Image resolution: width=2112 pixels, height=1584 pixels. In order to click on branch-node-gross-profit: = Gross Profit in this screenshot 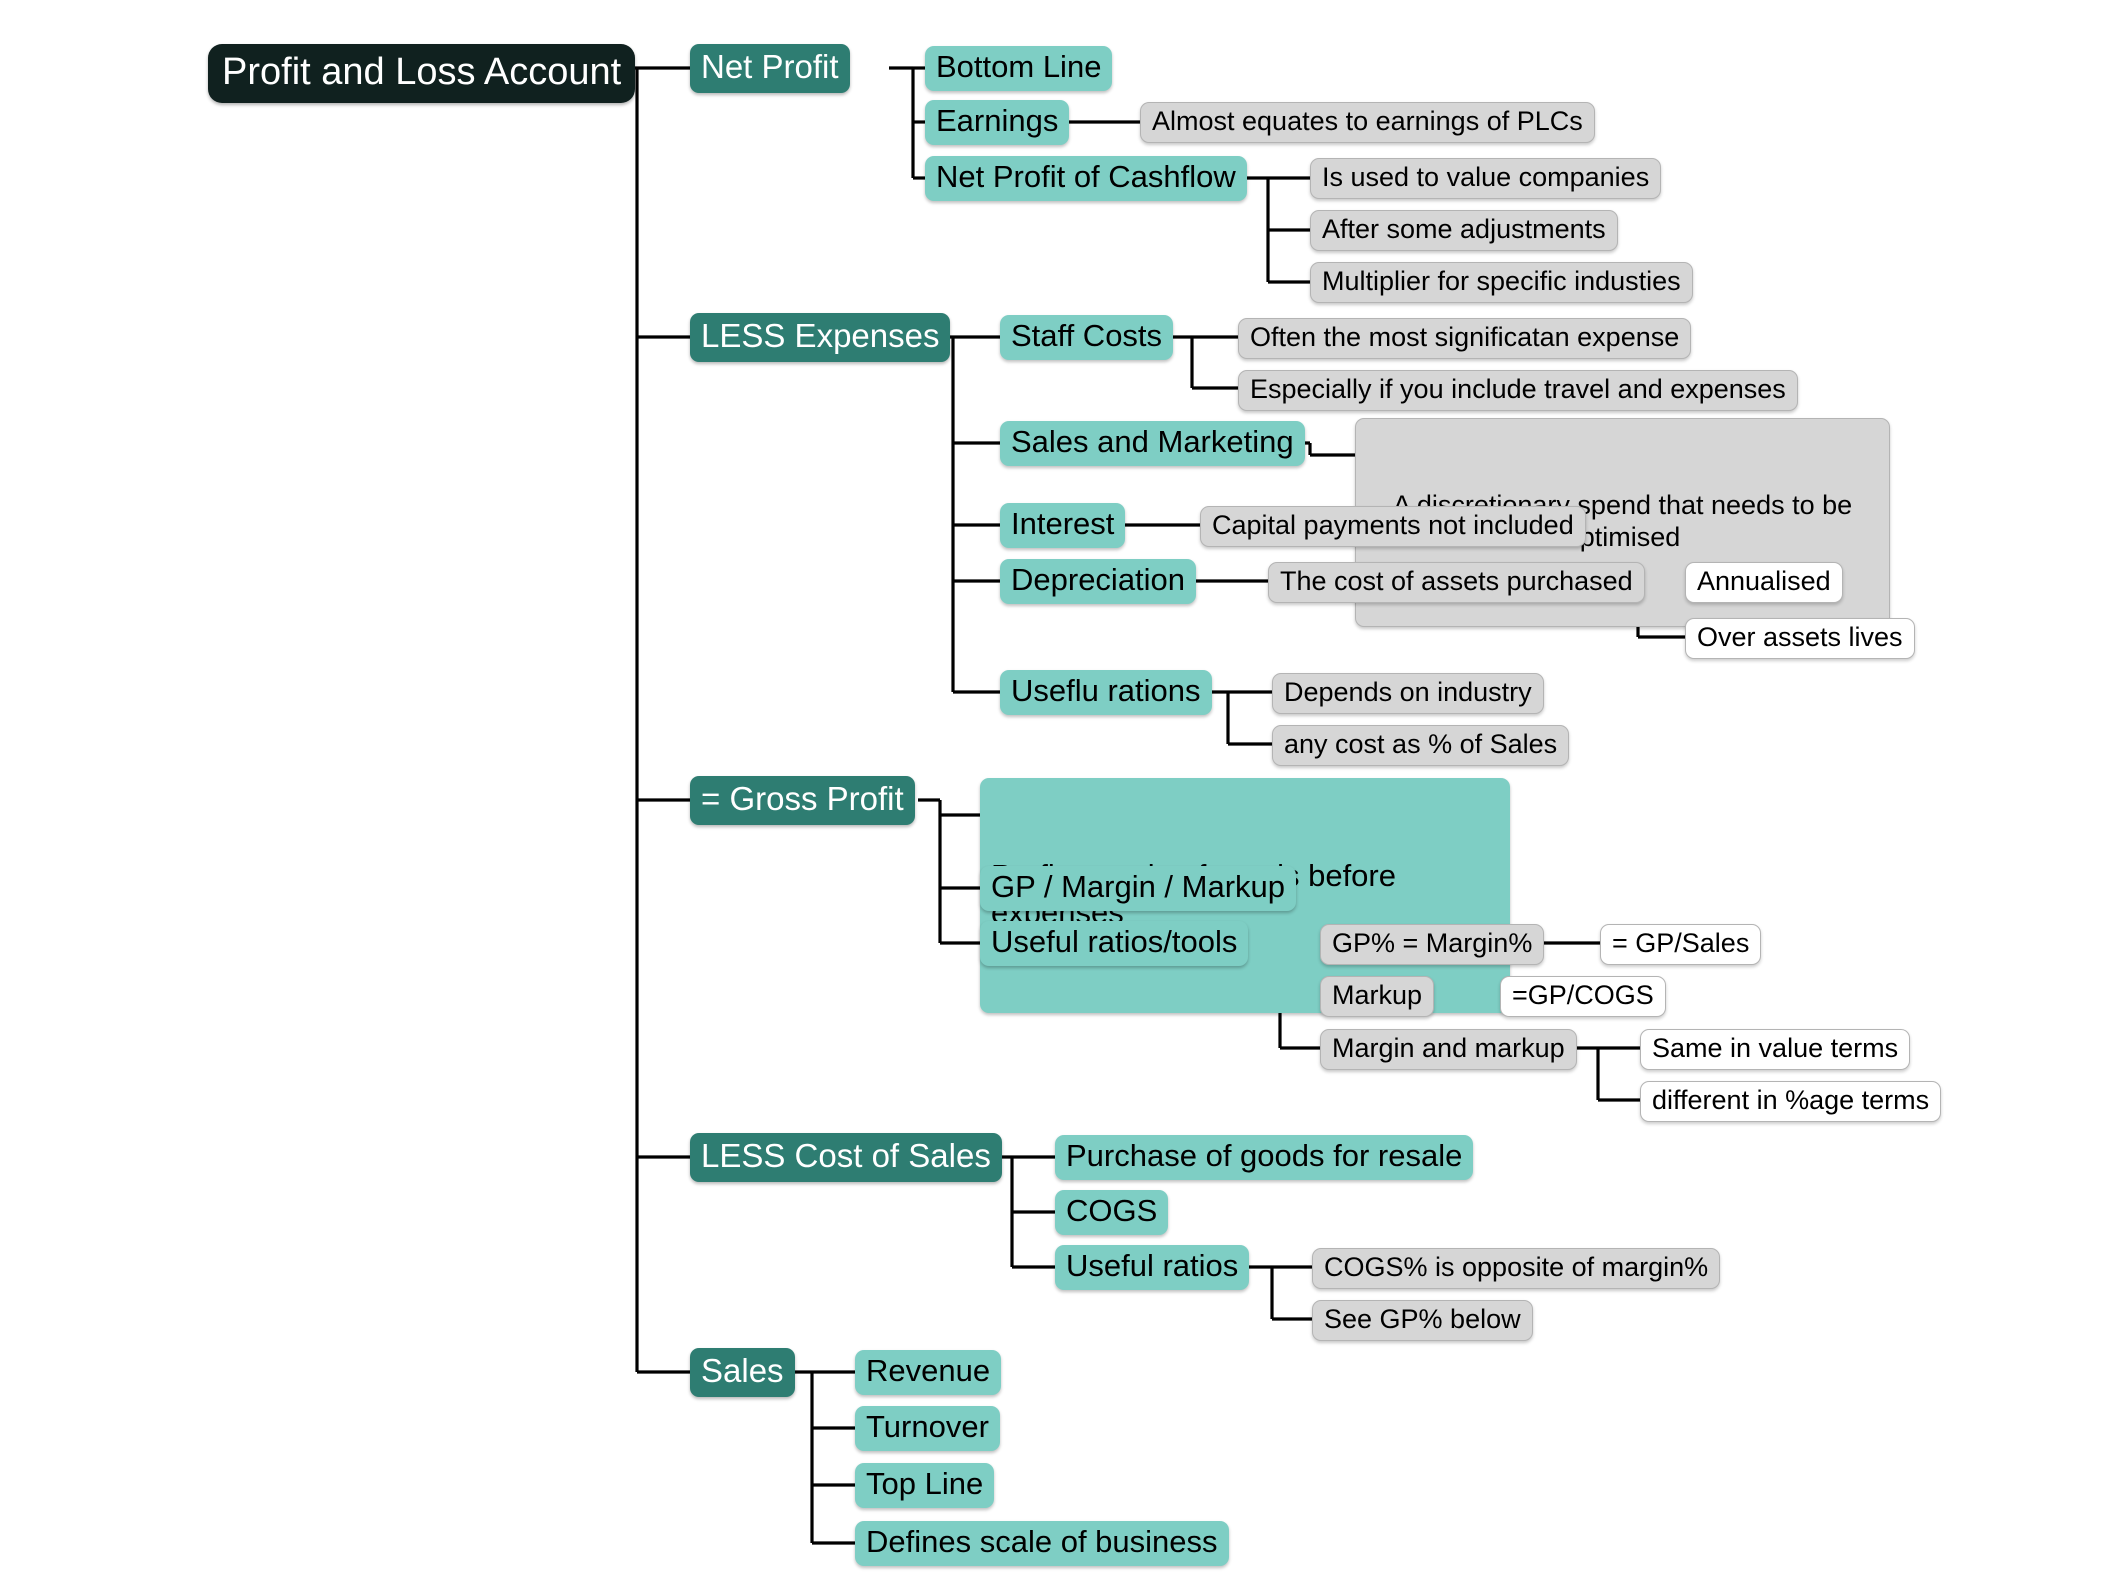, I will do `click(802, 800)`.